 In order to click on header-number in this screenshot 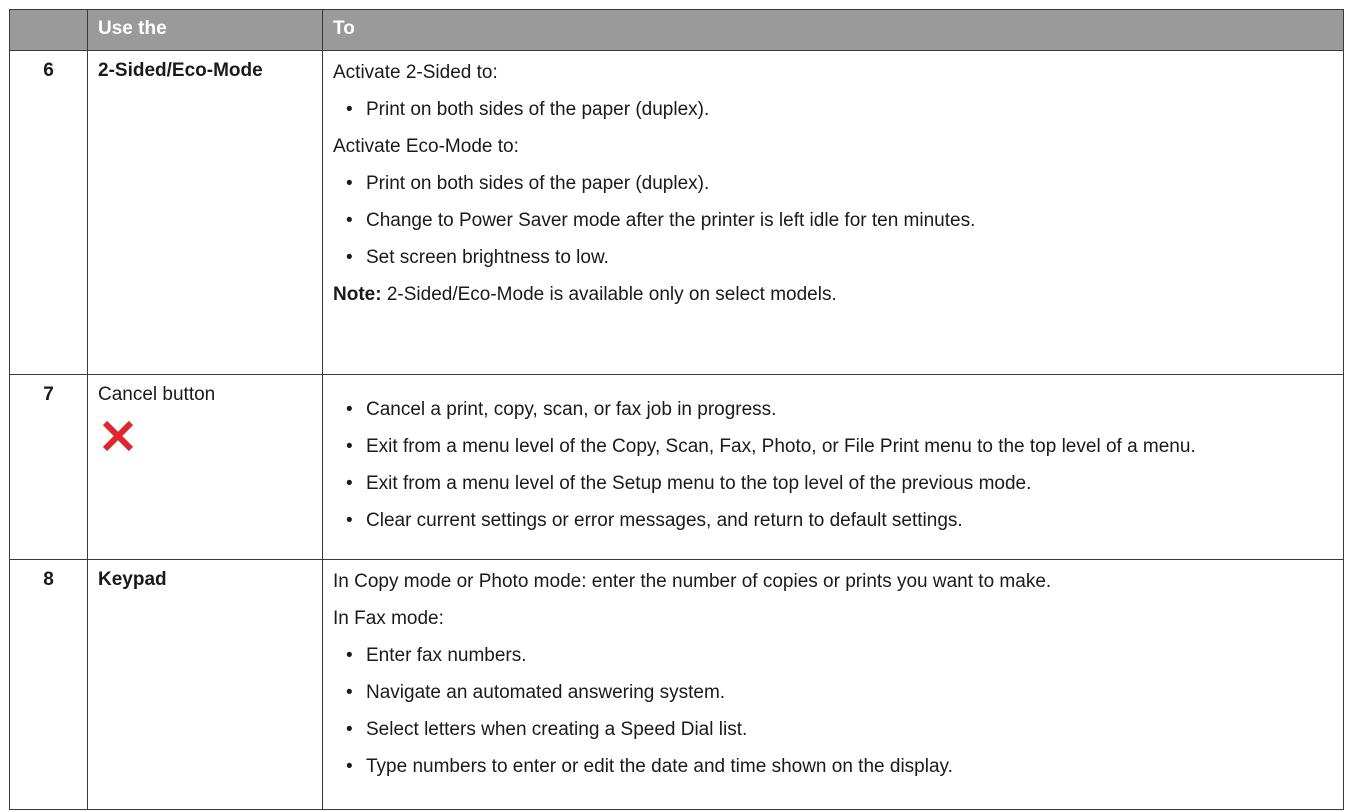, I will do `click(48, 30)`.